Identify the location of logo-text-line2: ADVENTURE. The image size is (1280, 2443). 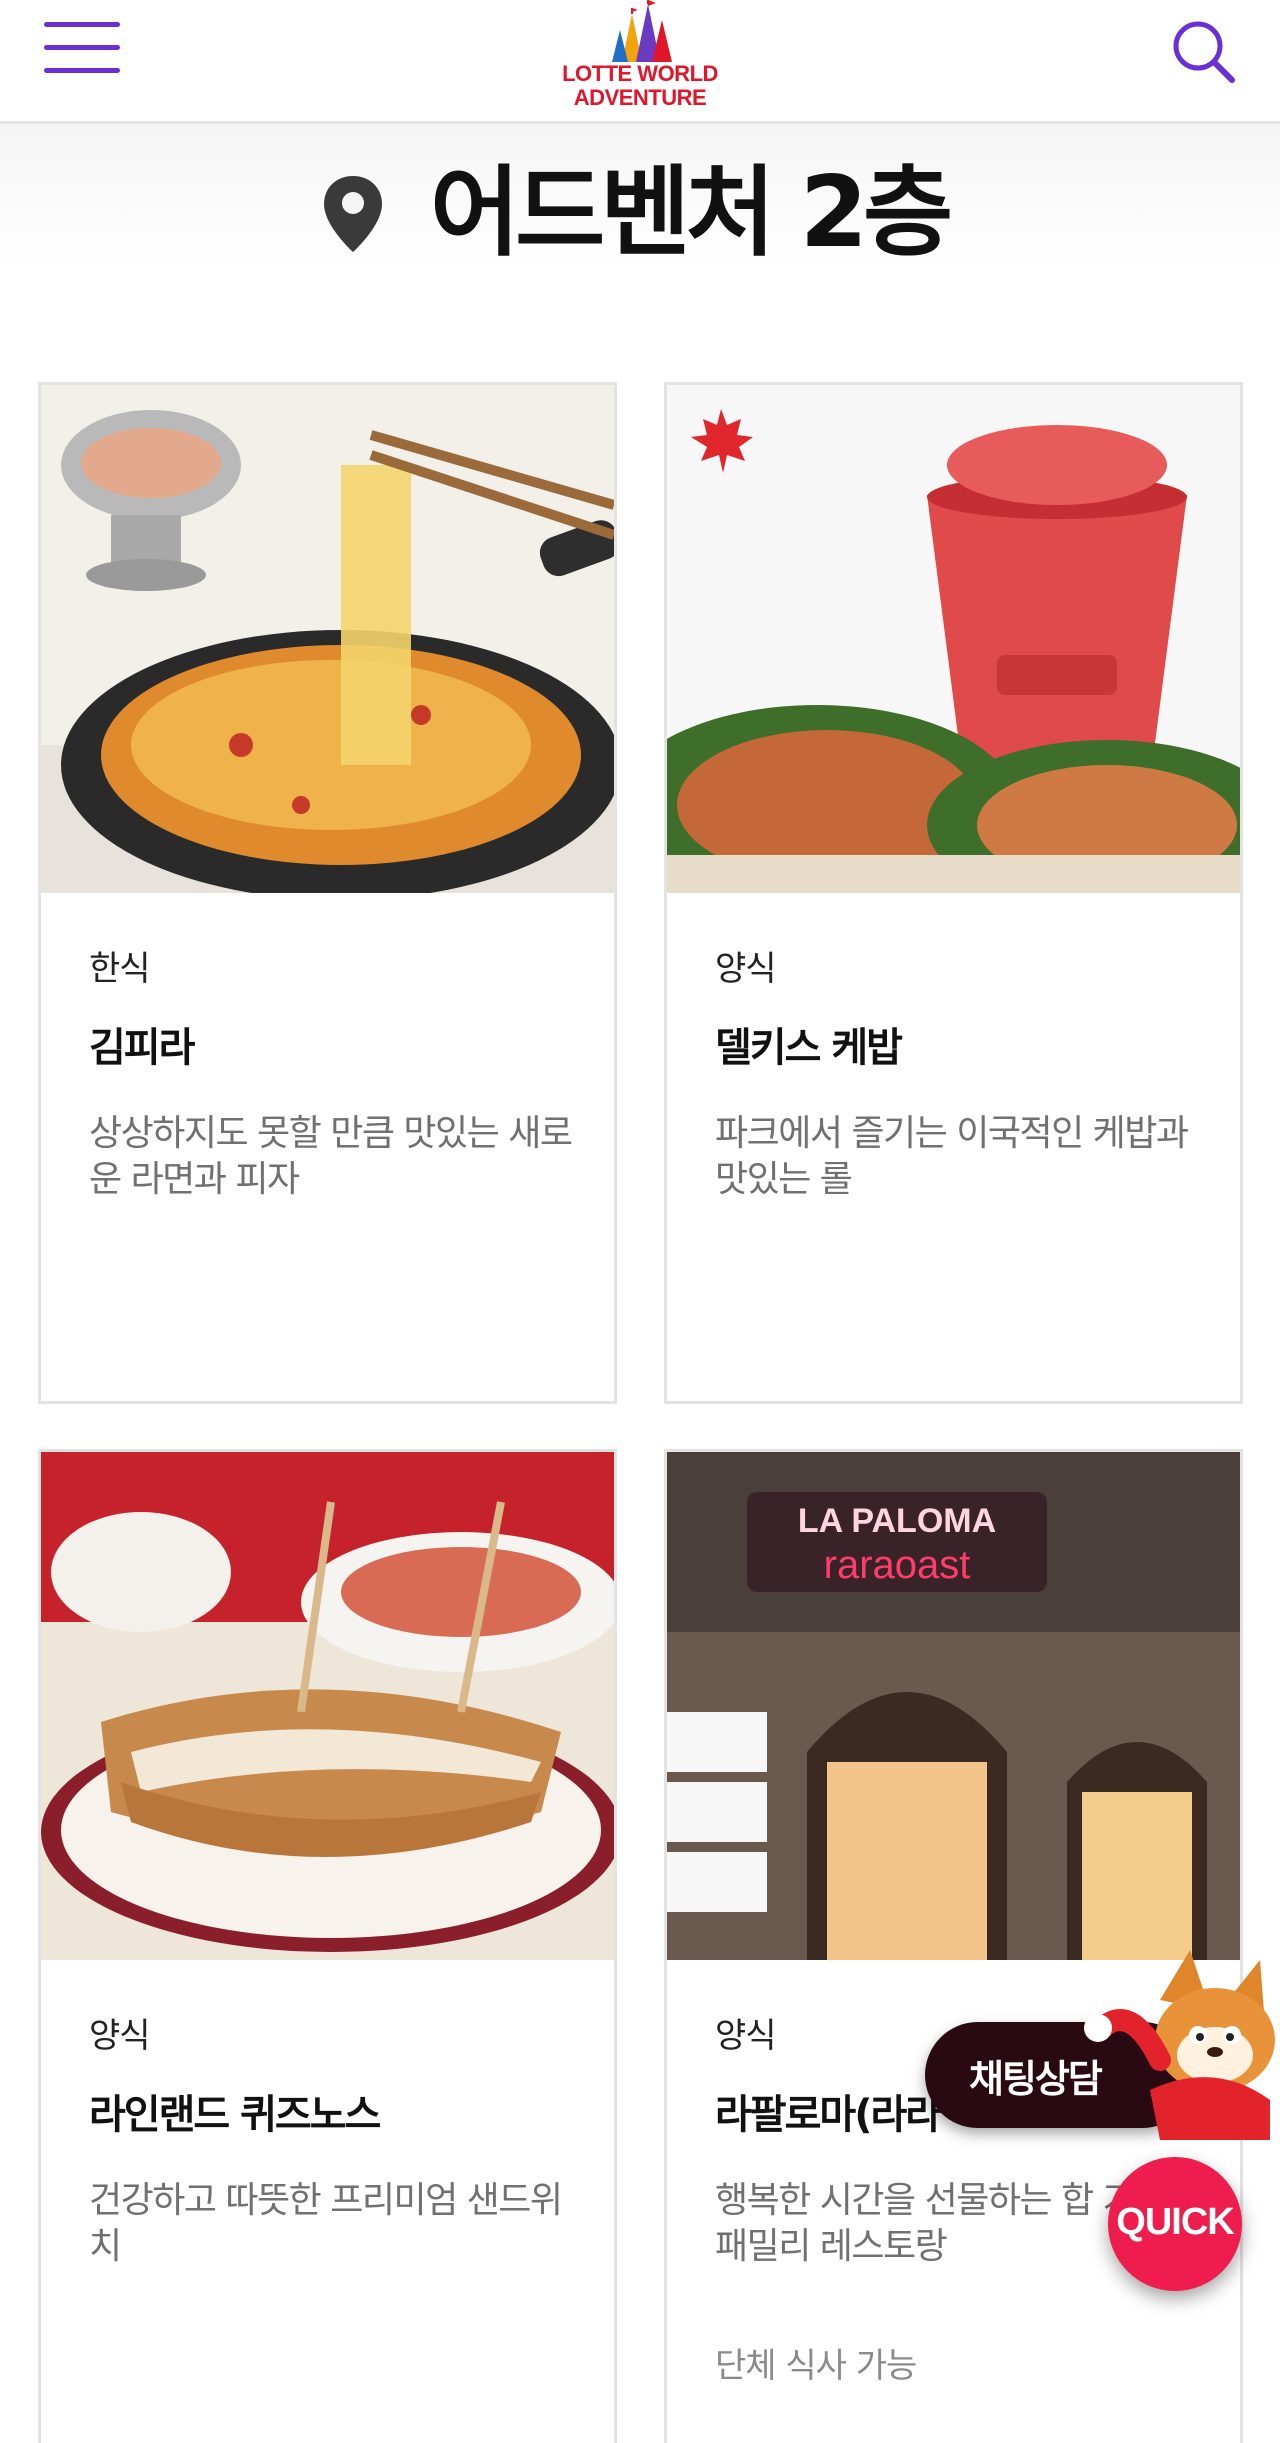
(640, 97).